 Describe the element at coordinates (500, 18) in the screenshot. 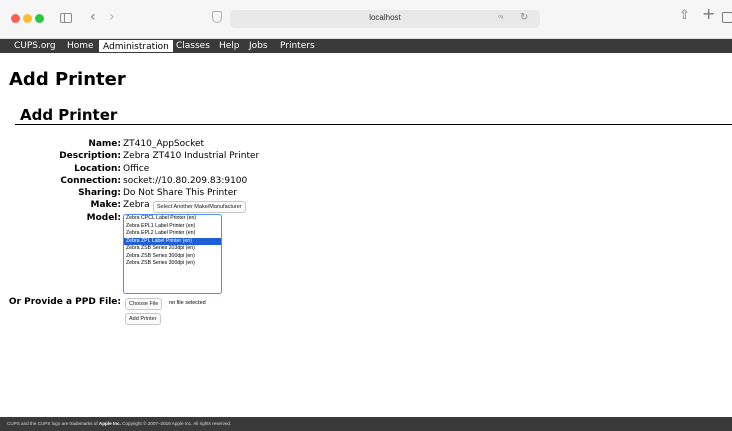

I see `translate-icon: ⁰ᵃ` at that location.